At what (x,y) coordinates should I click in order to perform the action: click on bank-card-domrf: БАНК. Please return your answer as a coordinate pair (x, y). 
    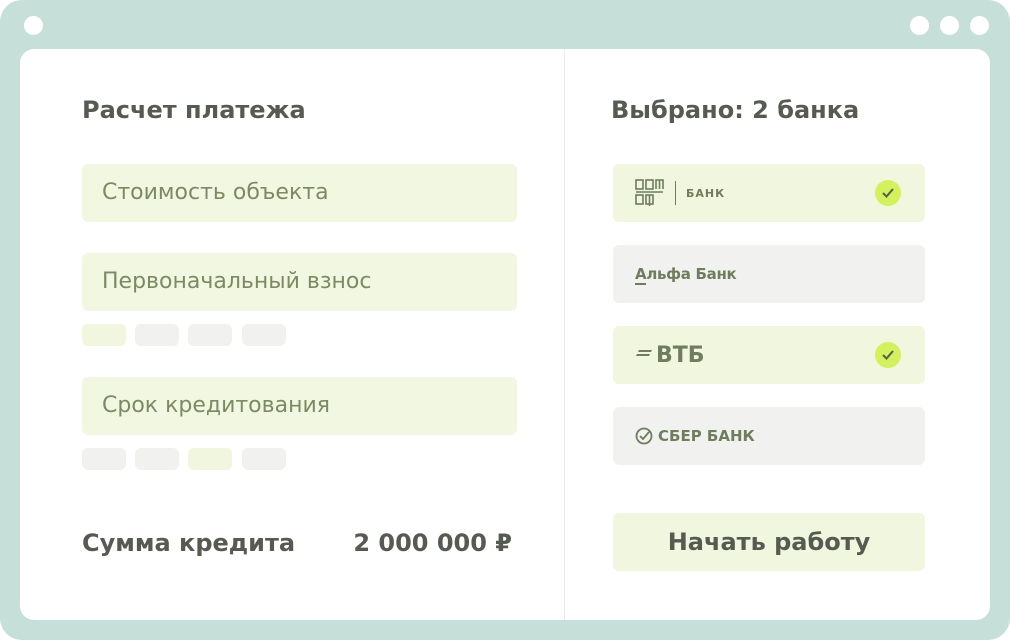
    Looking at the image, I should click on (769, 193).